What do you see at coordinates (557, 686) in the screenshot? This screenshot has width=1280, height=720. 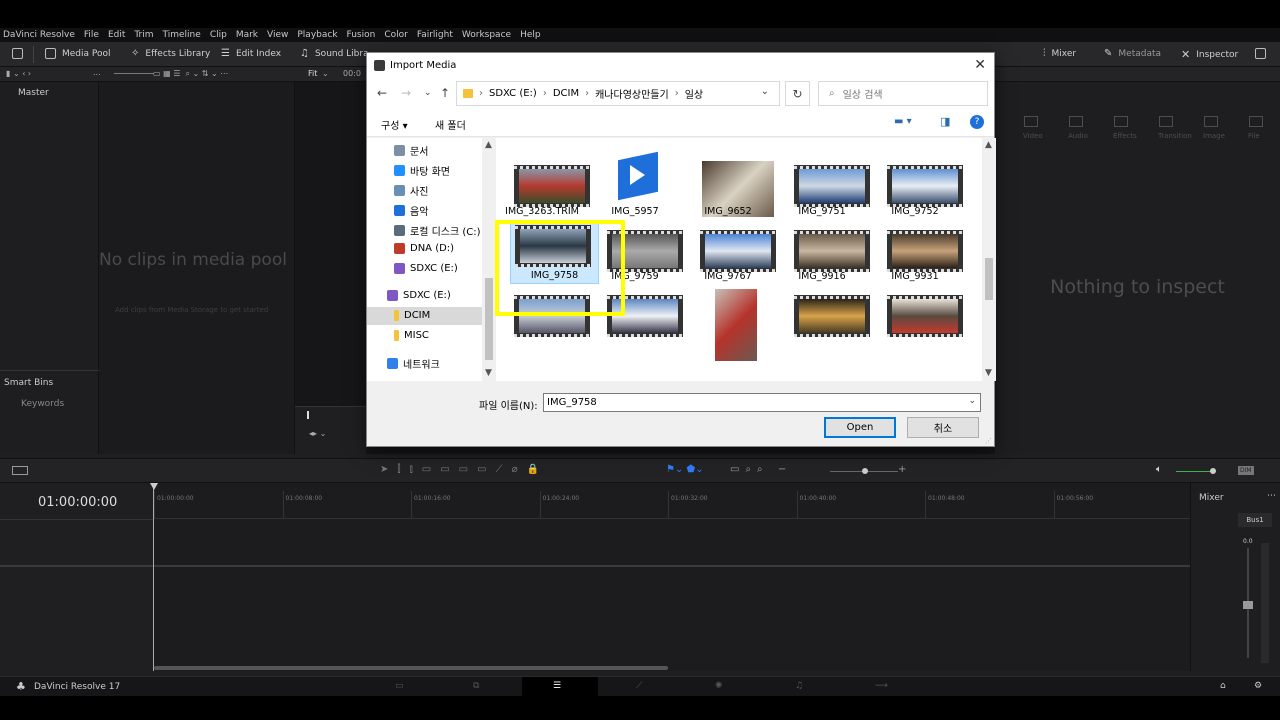 I see `edit-page-icon: ☰` at bounding box center [557, 686].